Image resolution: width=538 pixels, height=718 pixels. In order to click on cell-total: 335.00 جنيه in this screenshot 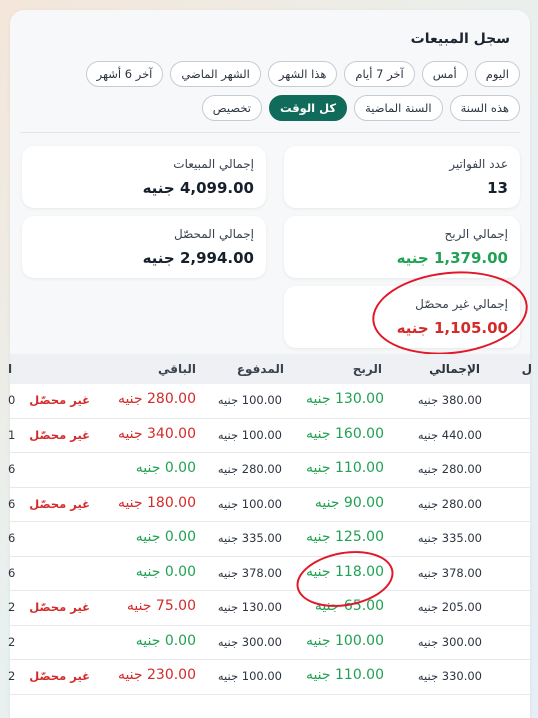, I will do `click(449, 538)`.